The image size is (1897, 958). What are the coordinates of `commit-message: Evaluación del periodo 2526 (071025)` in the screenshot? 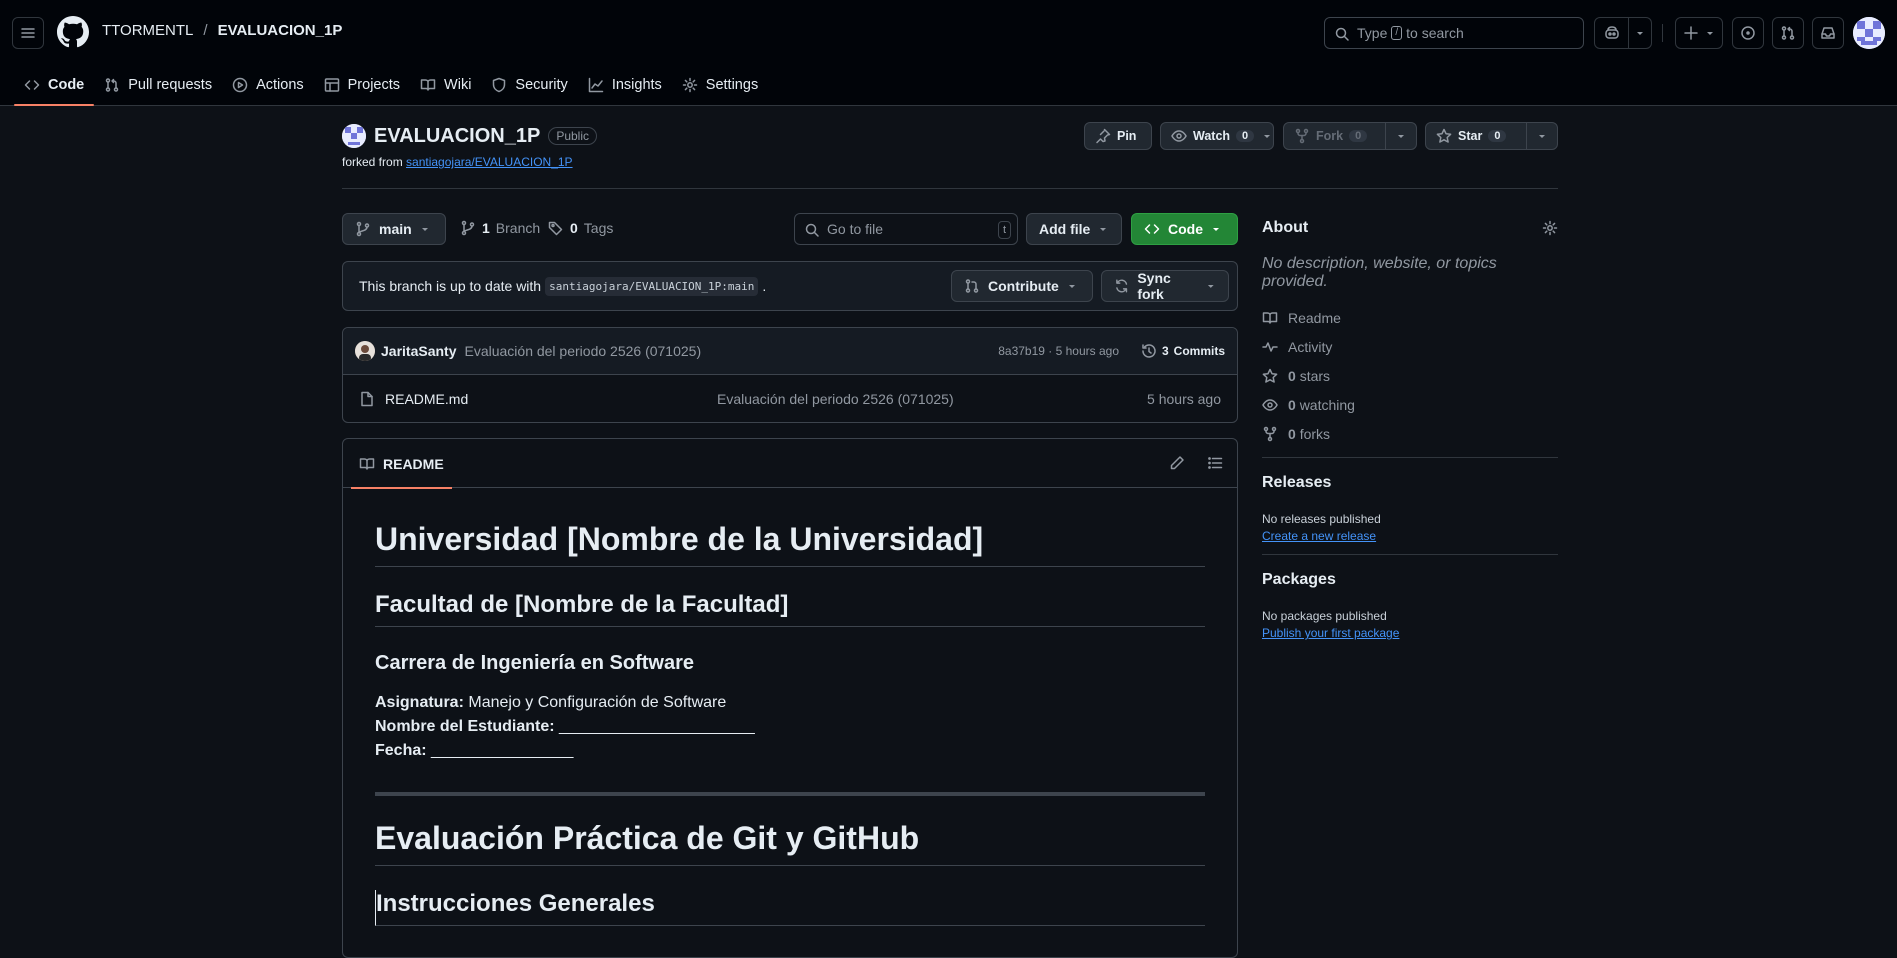 It's located at (582, 351).